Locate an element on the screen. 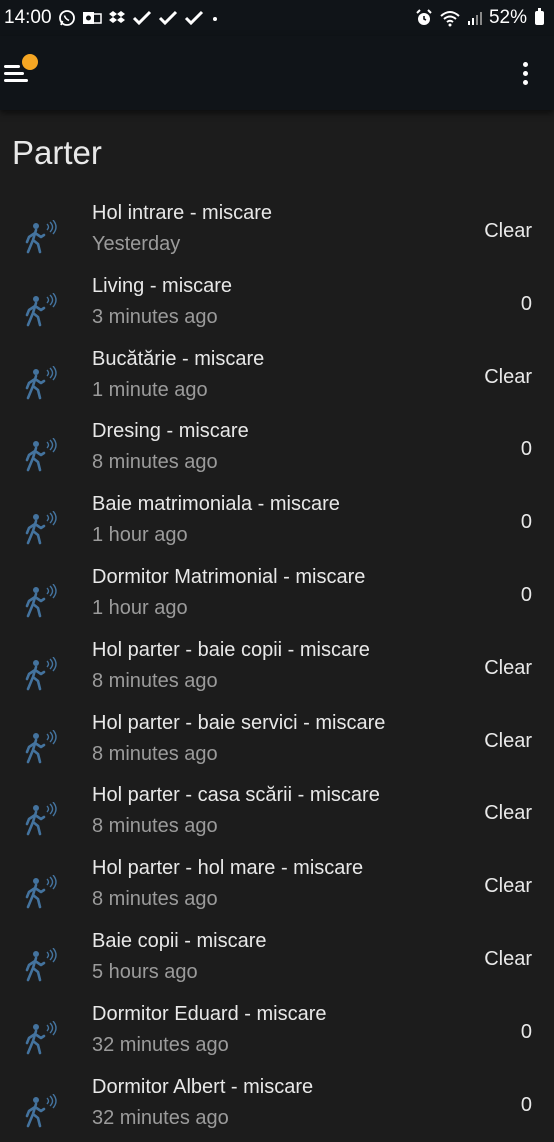  entity-name: Dormitor Eduard - miscare is located at coordinates (209, 1013).